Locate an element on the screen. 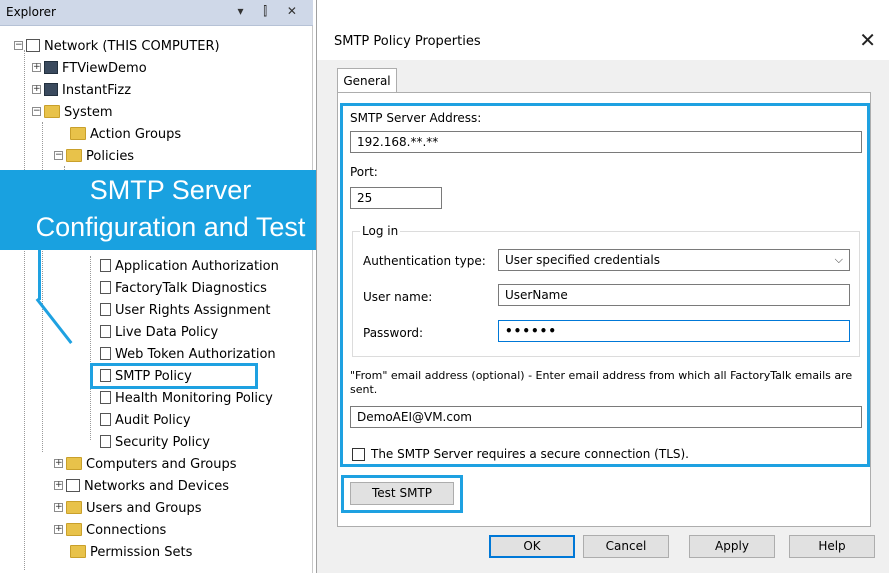  tree-item-label: Computers and Groups is located at coordinates (161, 464).